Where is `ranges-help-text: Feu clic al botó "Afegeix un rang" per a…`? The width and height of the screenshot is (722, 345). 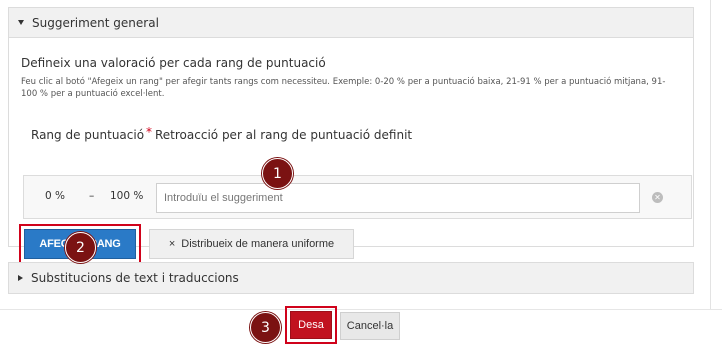 ranges-help-text: Feu clic al botó "Afegeix un rang" per a… is located at coordinates (343, 88).